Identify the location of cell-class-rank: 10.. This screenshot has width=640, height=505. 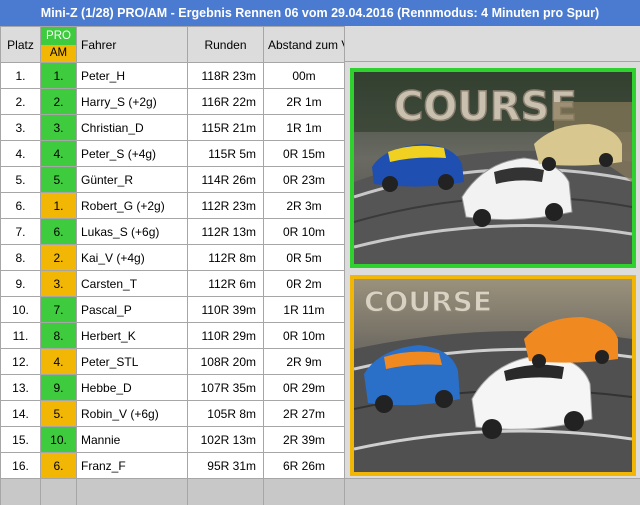
(58, 439).